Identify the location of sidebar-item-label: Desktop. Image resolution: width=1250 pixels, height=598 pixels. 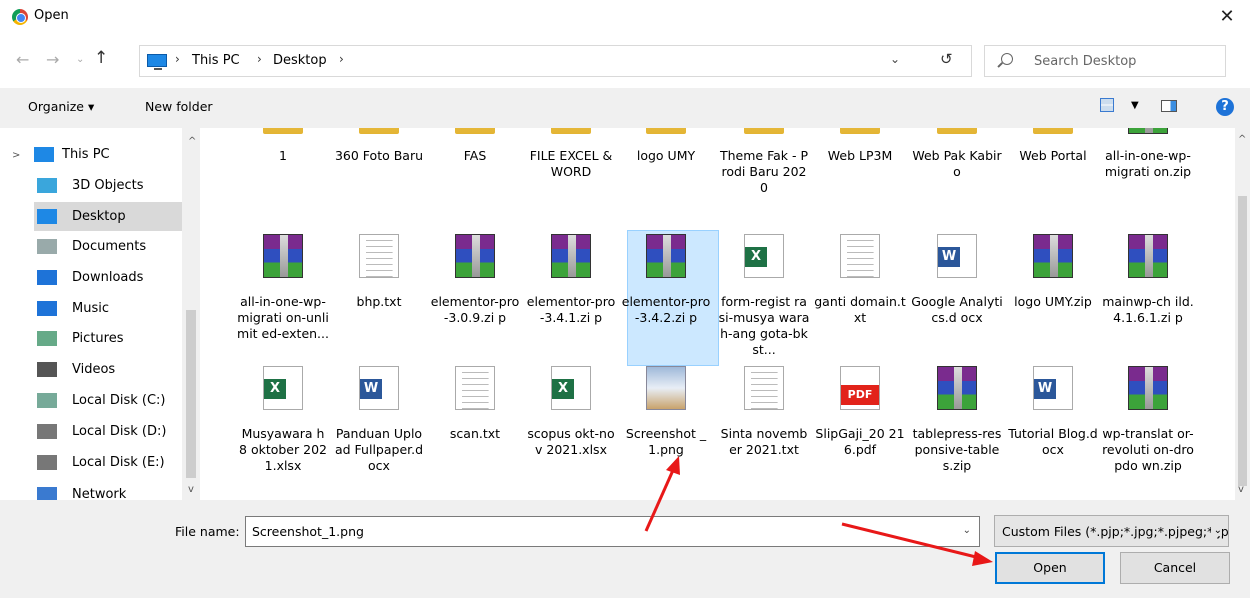
(99, 216).